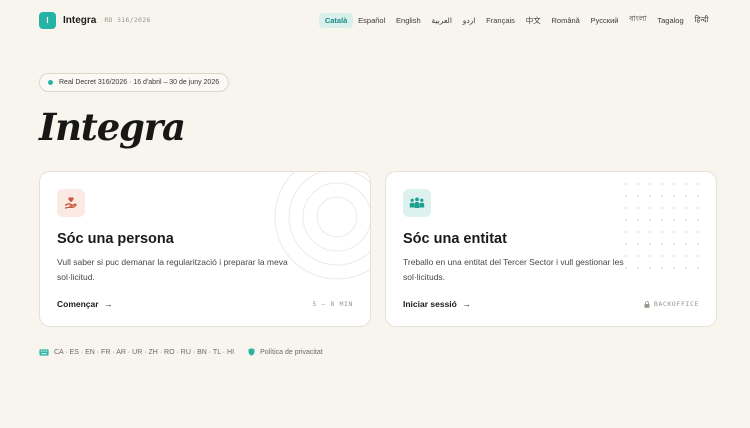 This screenshot has width=750, height=428. What do you see at coordinates (468, 20) in the screenshot?
I see `lang-ur: اردو` at bounding box center [468, 20].